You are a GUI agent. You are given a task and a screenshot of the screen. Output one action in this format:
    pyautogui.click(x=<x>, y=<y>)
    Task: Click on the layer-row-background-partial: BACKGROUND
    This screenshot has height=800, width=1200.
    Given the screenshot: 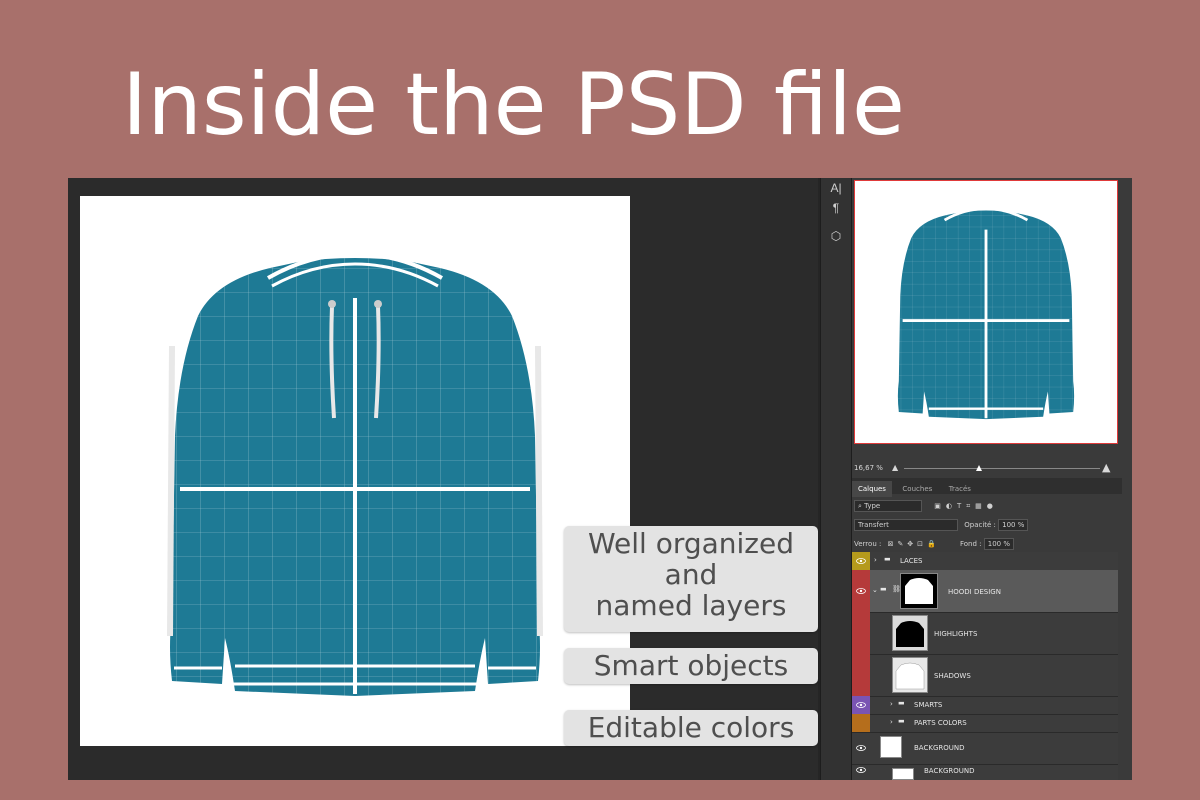 What is the action you would take?
    pyautogui.click(x=985, y=772)
    